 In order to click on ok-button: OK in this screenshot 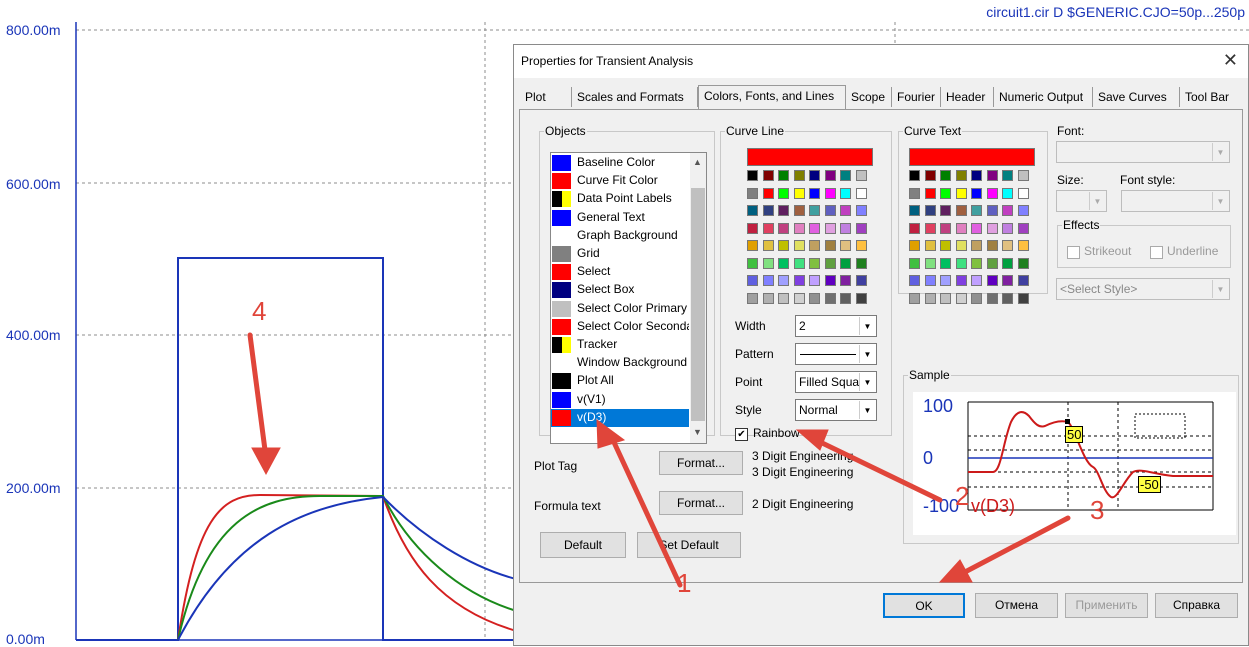, I will do `click(924, 605)`.